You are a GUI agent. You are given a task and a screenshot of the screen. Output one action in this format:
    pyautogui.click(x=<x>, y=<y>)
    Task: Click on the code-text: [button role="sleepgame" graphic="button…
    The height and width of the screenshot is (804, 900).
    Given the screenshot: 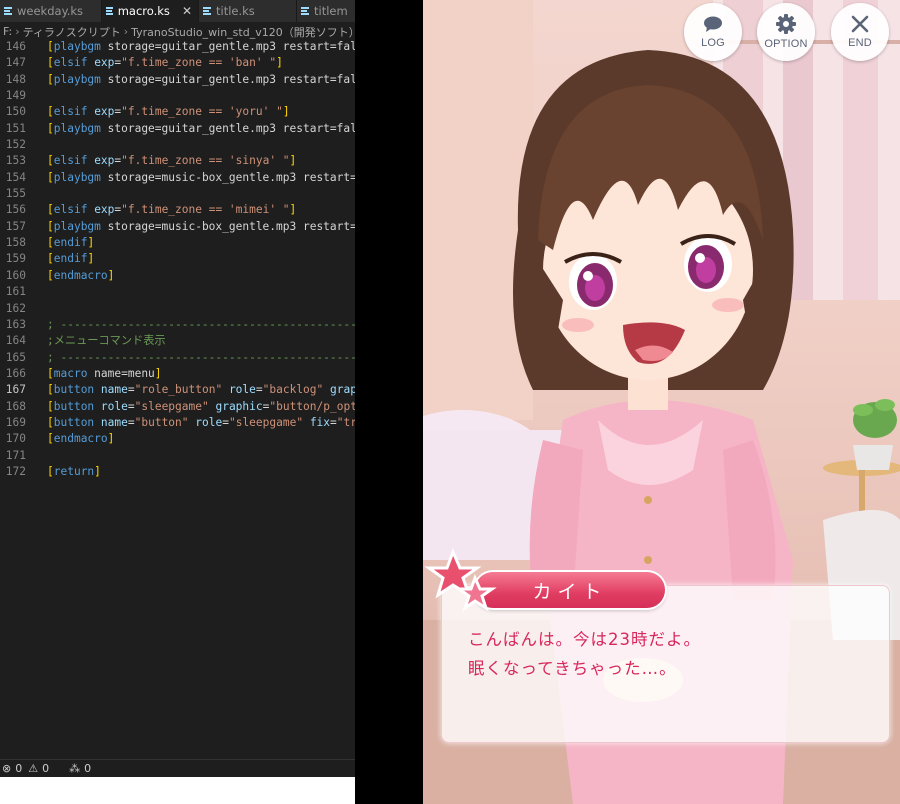 What is the action you would take?
    pyautogui.click(x=201, y=407)
    